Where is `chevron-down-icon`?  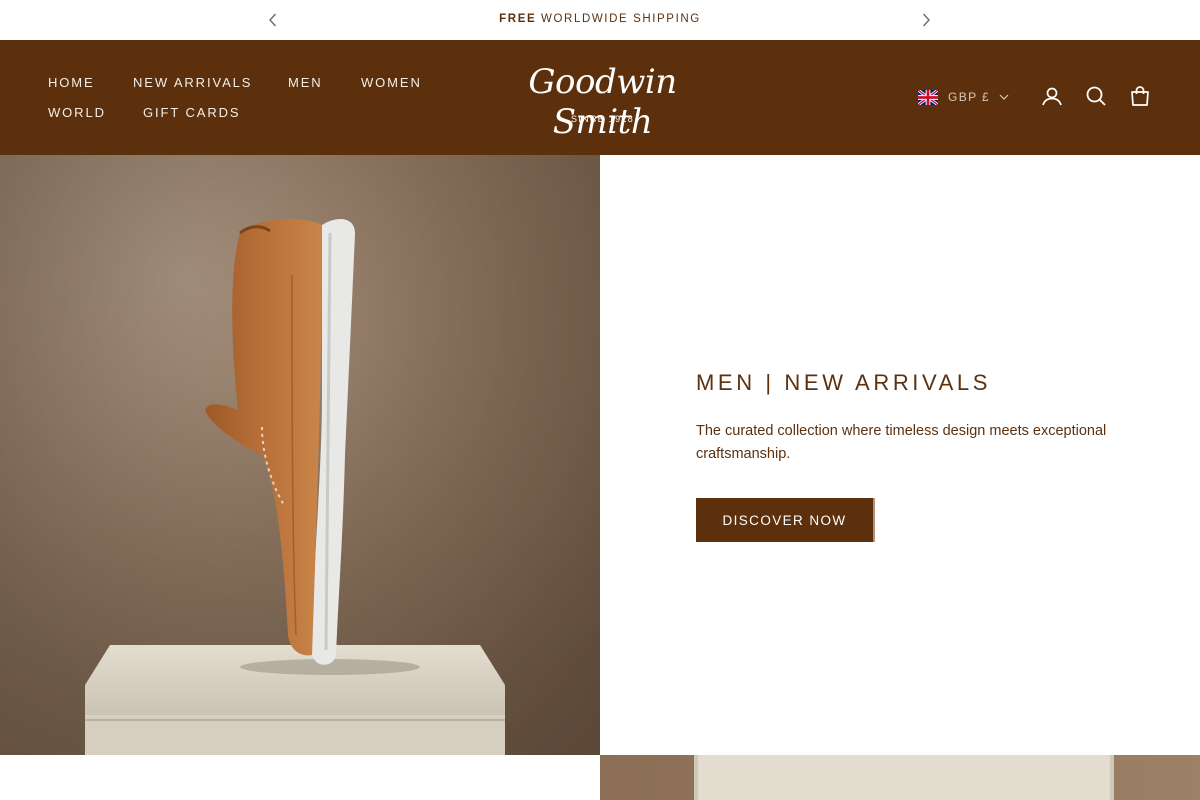
chevron-down-icon is located at coordinates (1004, 97).